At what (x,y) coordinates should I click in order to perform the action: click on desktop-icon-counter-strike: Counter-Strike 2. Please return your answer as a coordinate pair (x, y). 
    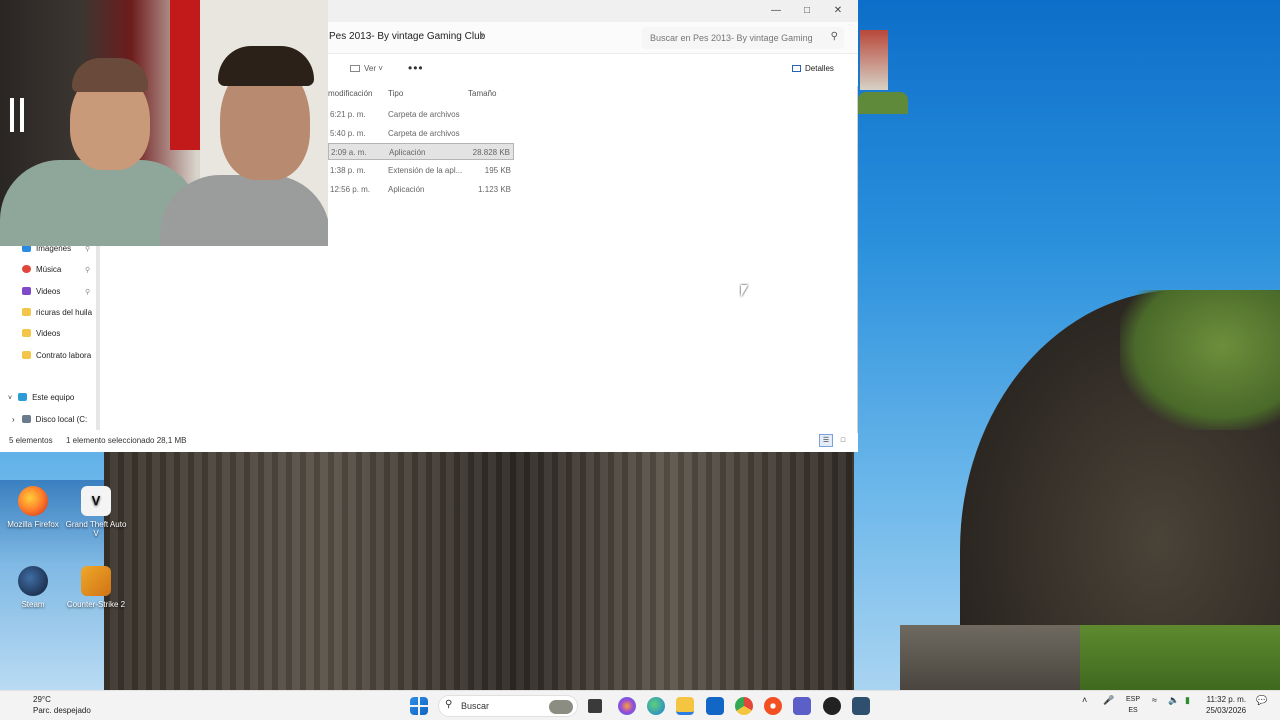
    Looking at the image, I should click on (96, 587).